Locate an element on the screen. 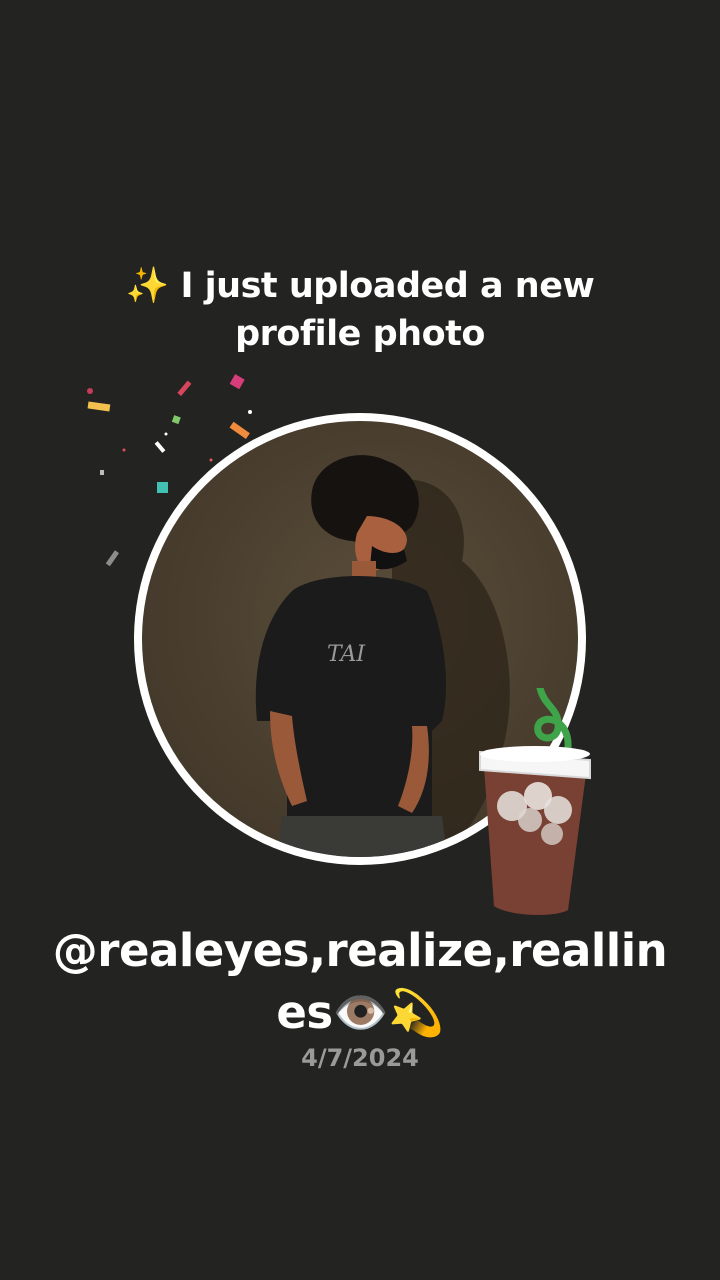 This screenshot has width=720, height=1280. profile-username: @realeyes,realize,reallines👁️💫 is located at coordinates (360, 982).